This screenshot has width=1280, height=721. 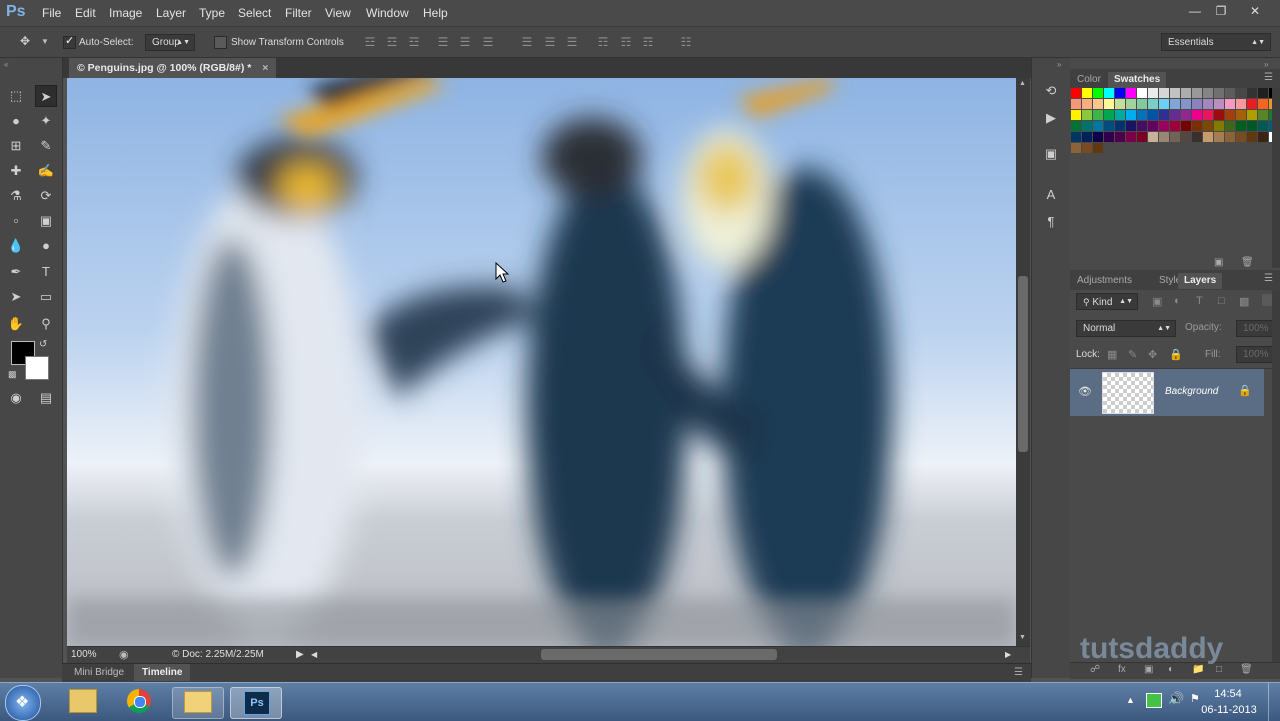 What do you see at coordinates (465, 42) in the screenshot?
I see `align-hcenter-icon: ☰` at bounding box center [465, 42].